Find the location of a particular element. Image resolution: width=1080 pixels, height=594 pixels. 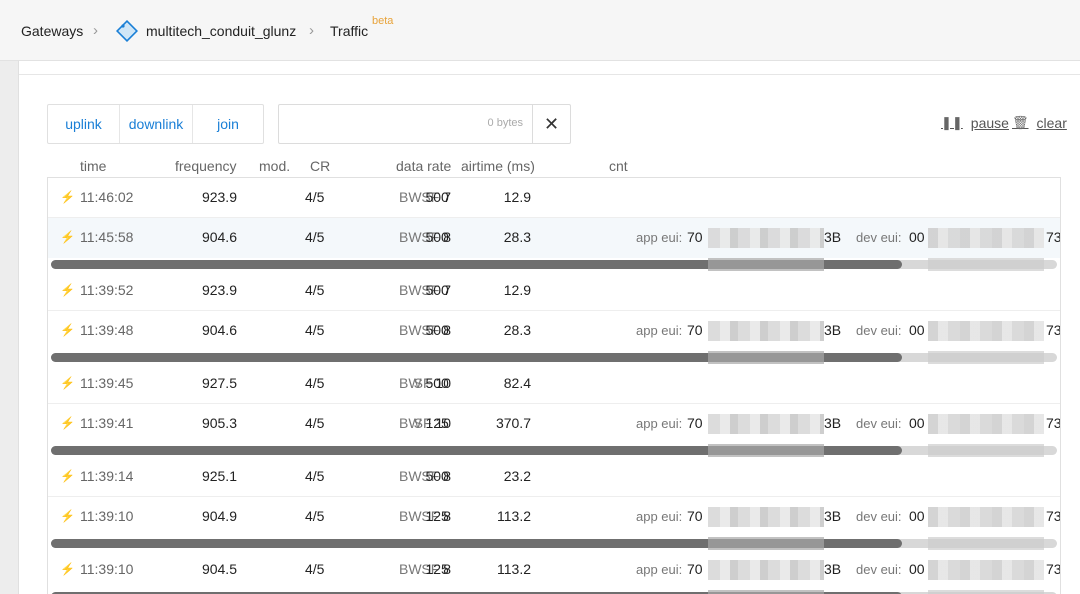

row-frequency: 905.3 is located at coordinates (219, 423).